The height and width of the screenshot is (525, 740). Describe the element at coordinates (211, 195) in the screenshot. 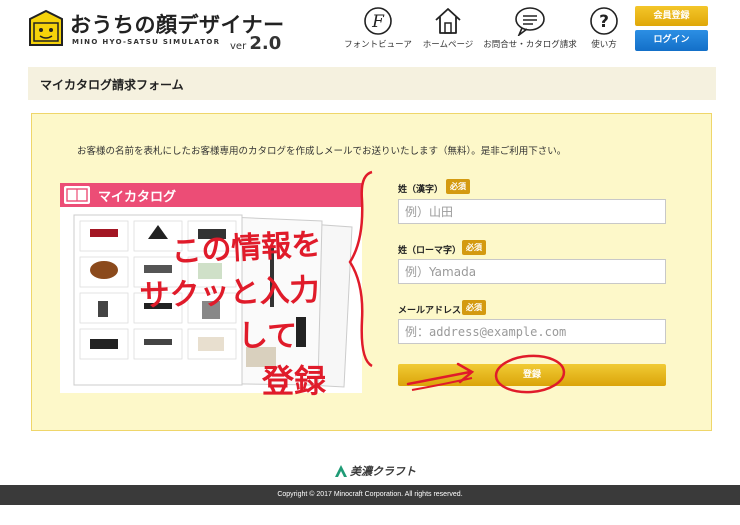

I see `catalog-header: マイカタログ` at that location.